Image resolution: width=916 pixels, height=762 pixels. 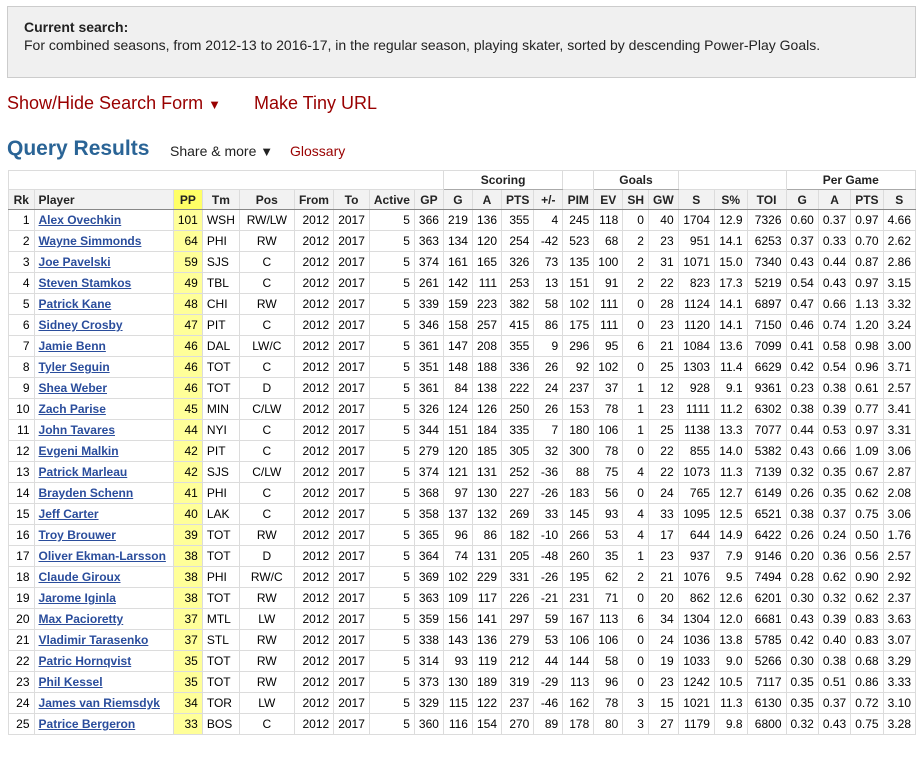 What do you see at coordinates (663, 199) in the screenshot?
I see `column-header-16: GW` at bounding box center [663, 199].